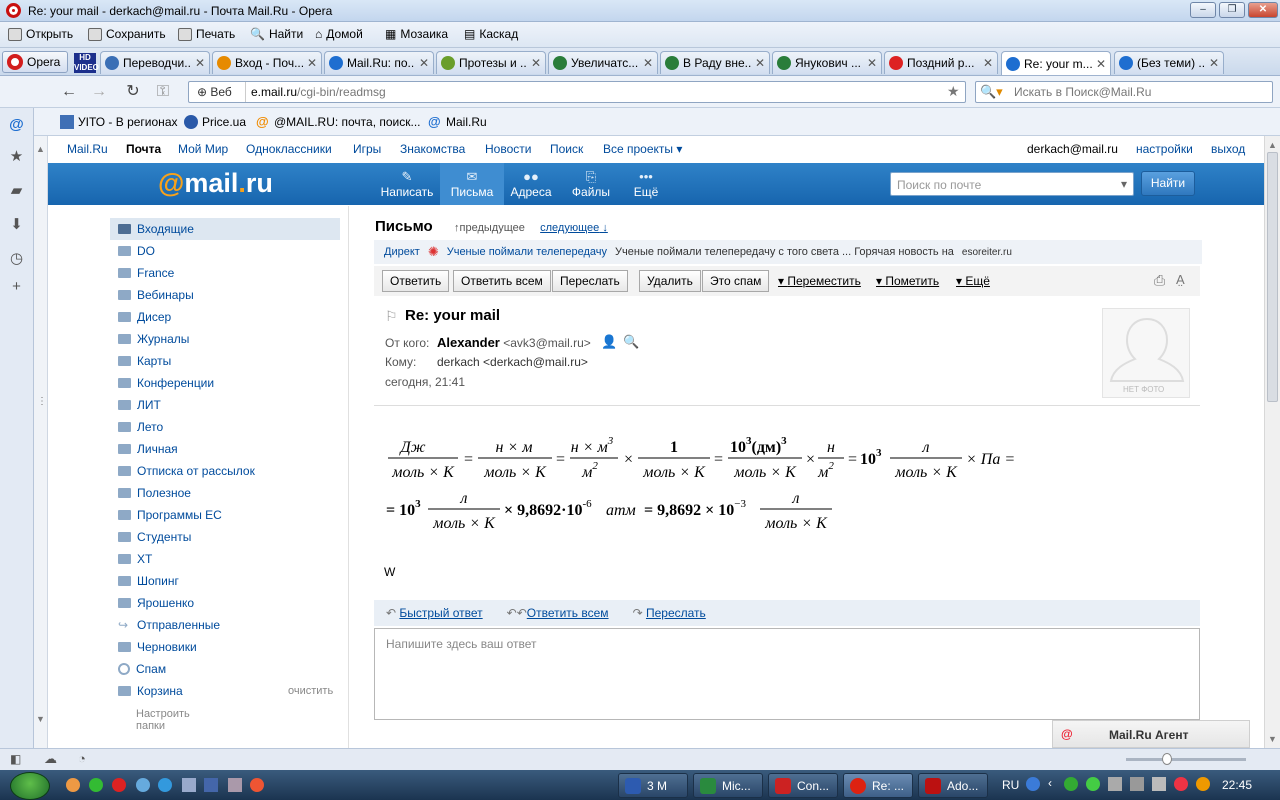 This screenshot has height=800, width=1280. What do you see at coordinates (1033, 784) in the screenshot?
I see `help-icon` at bounding box center [1033, 784].